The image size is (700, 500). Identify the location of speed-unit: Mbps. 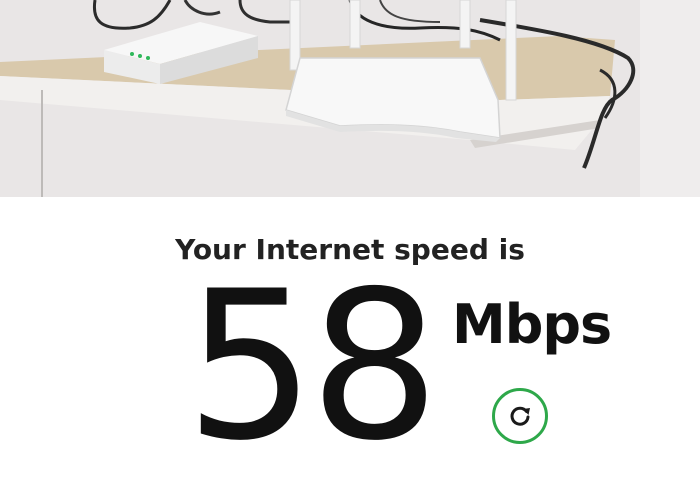
(532, 324).